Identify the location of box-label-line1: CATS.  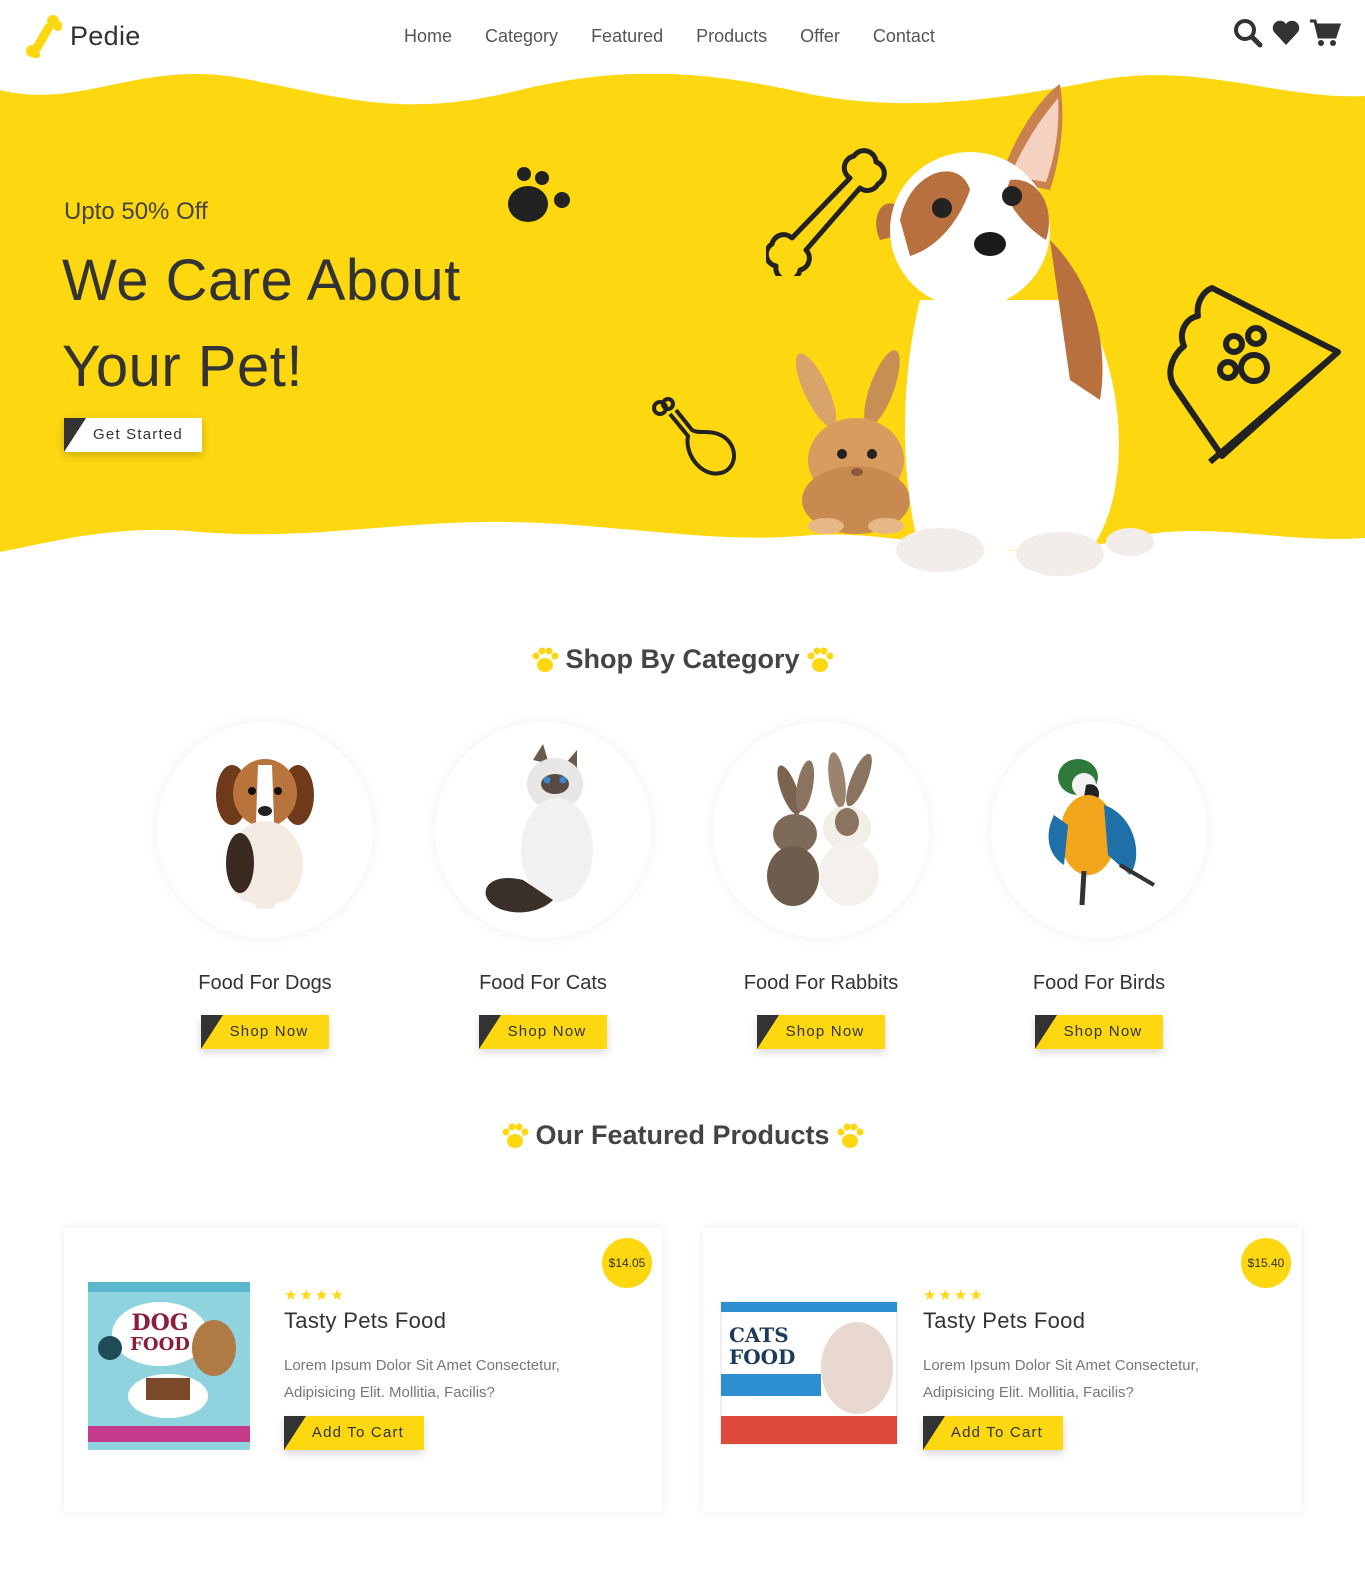
(759, 1335).